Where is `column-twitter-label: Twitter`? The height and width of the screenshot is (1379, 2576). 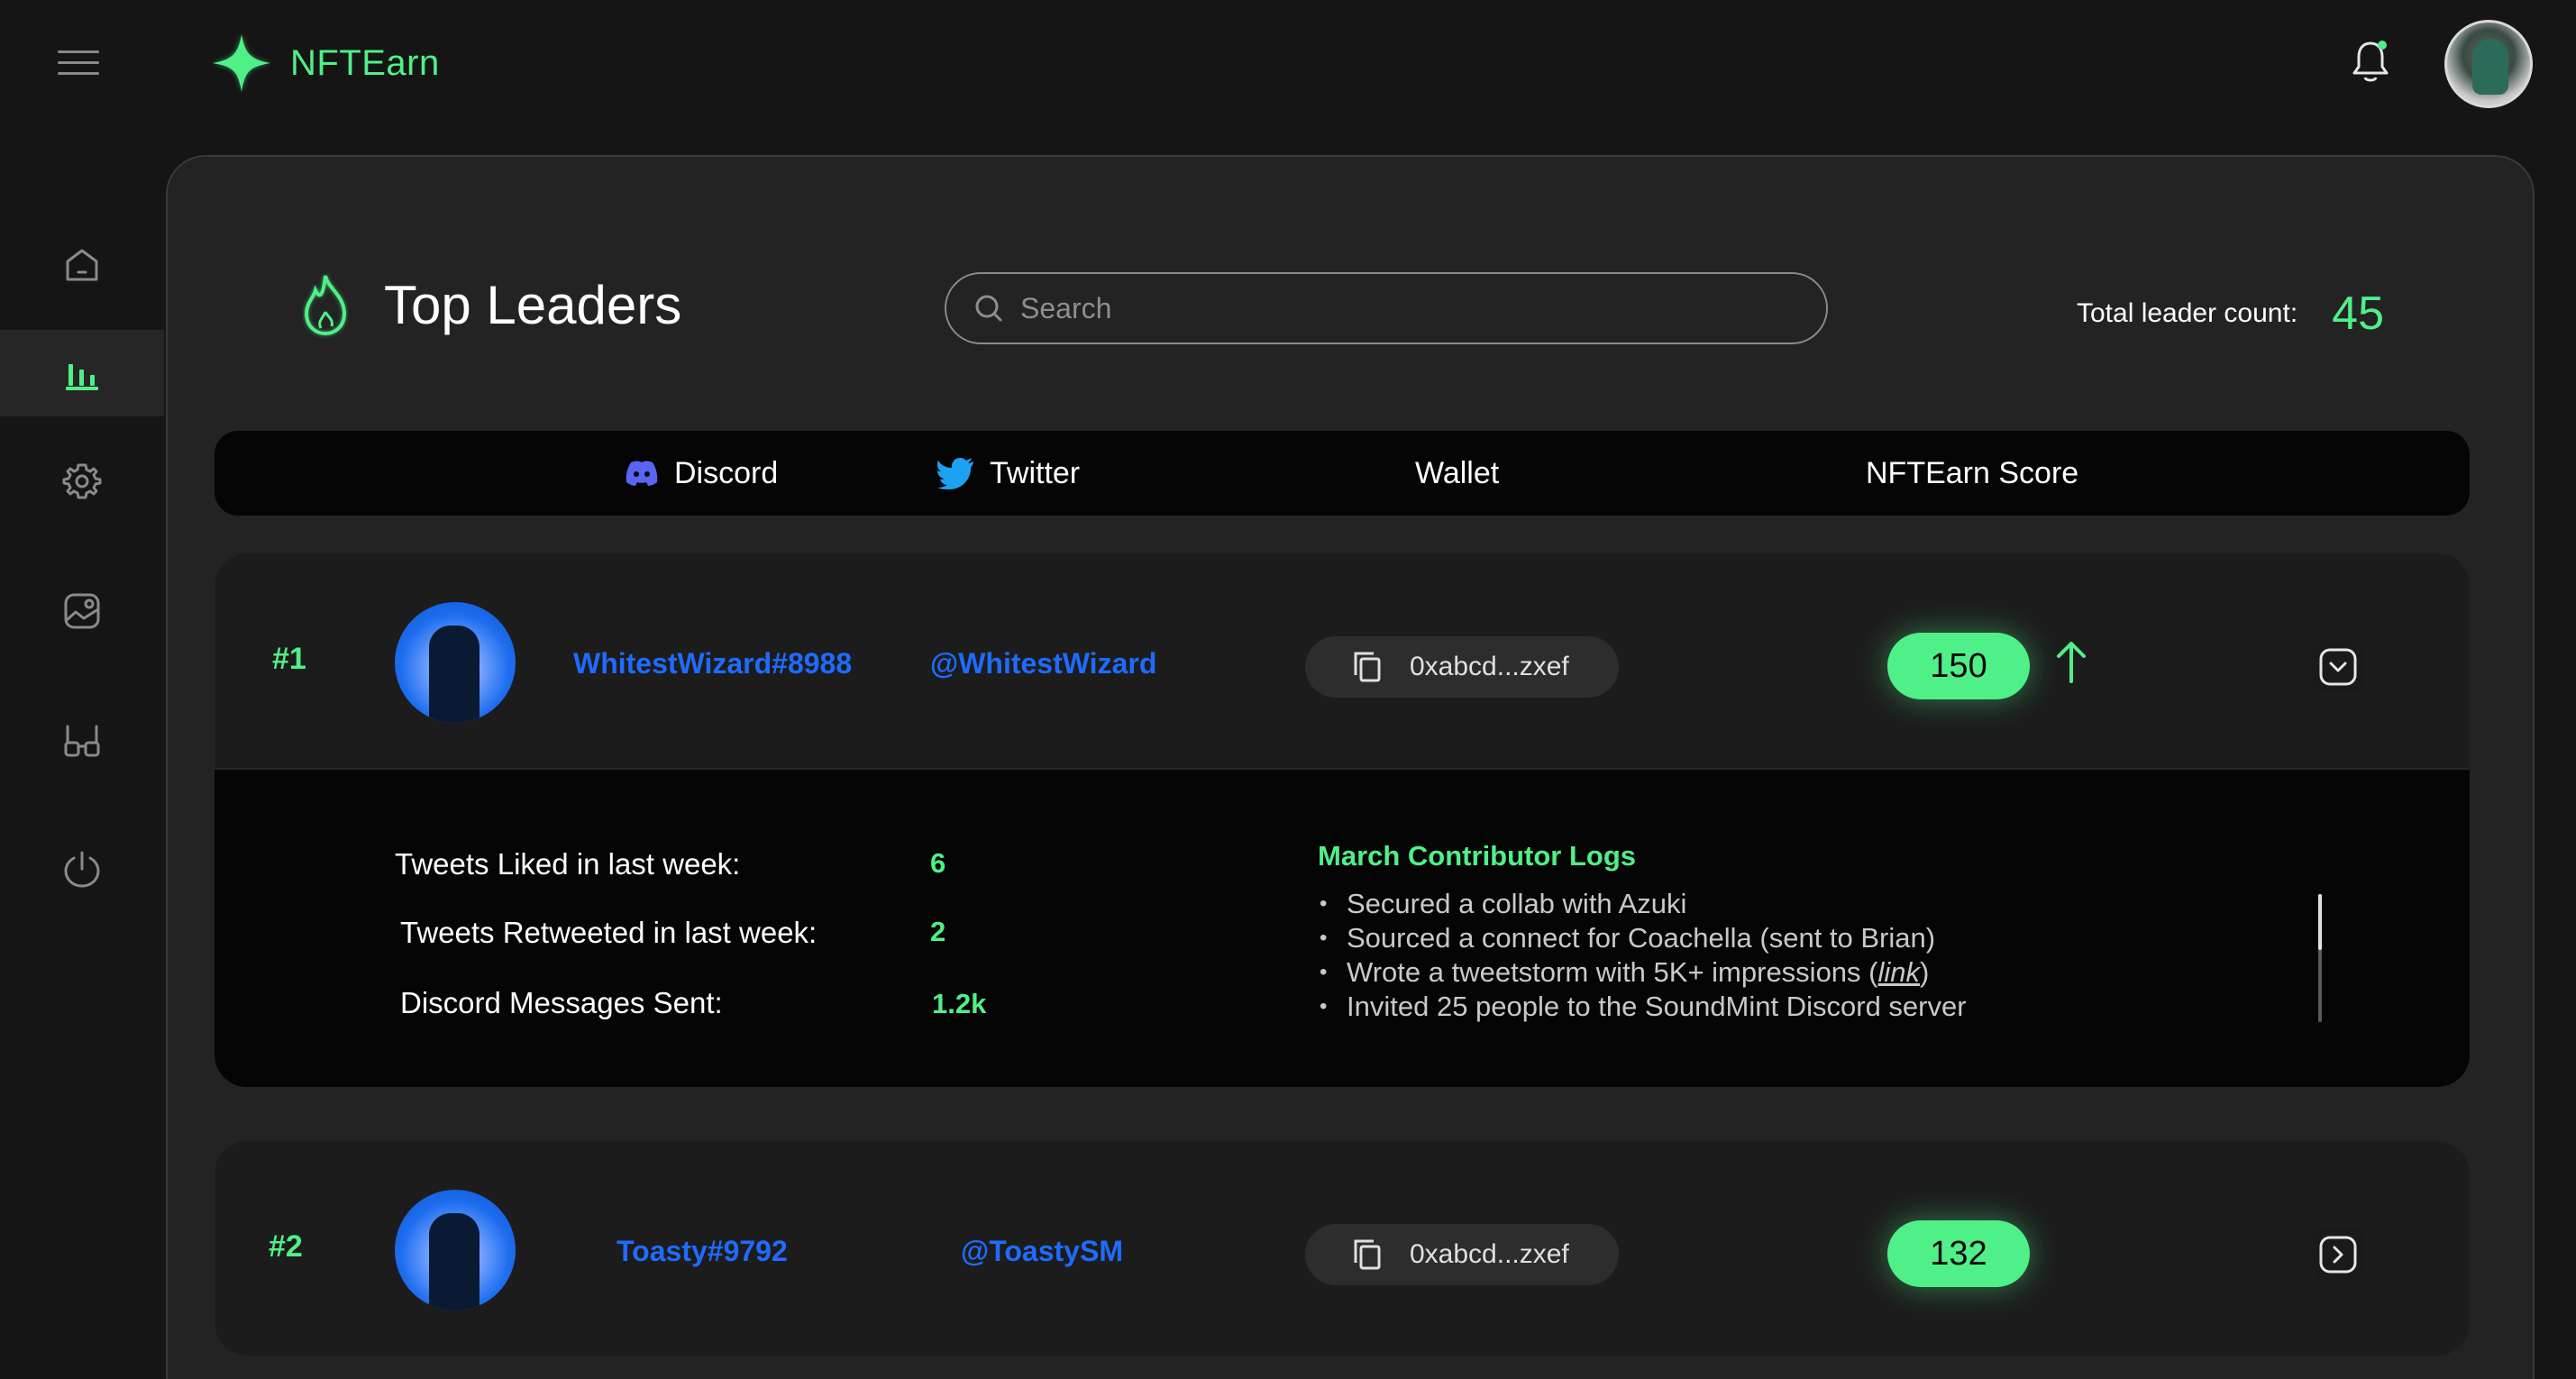 column-twitter-label: Twitter is located at coordinates (1035, 473).